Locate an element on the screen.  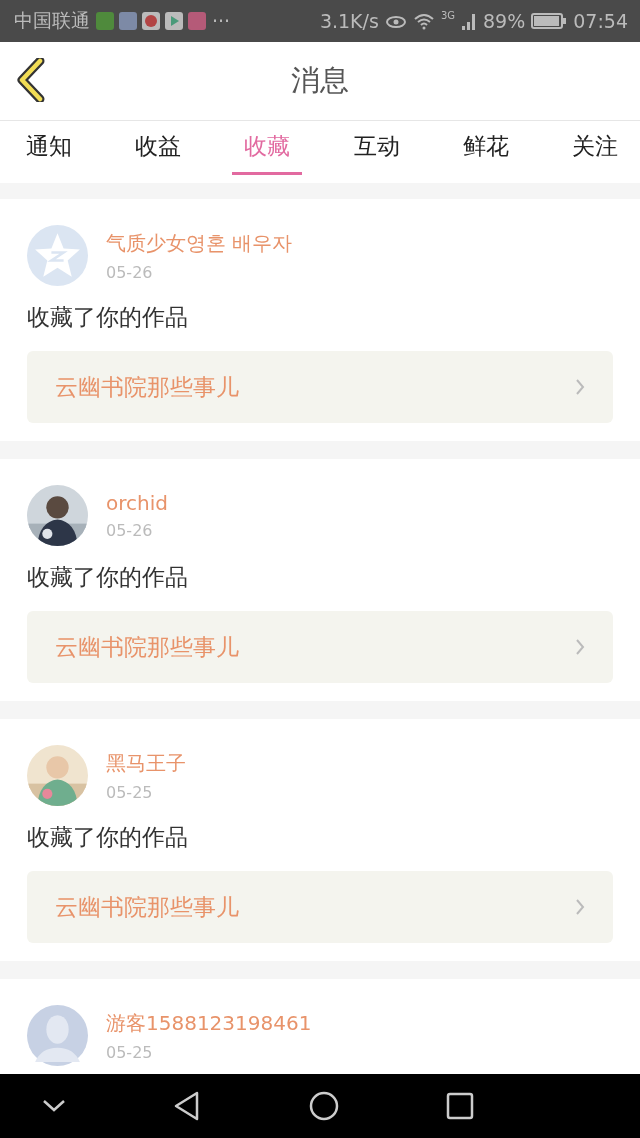
tab: 收益 is located at coordinates (158, 148).